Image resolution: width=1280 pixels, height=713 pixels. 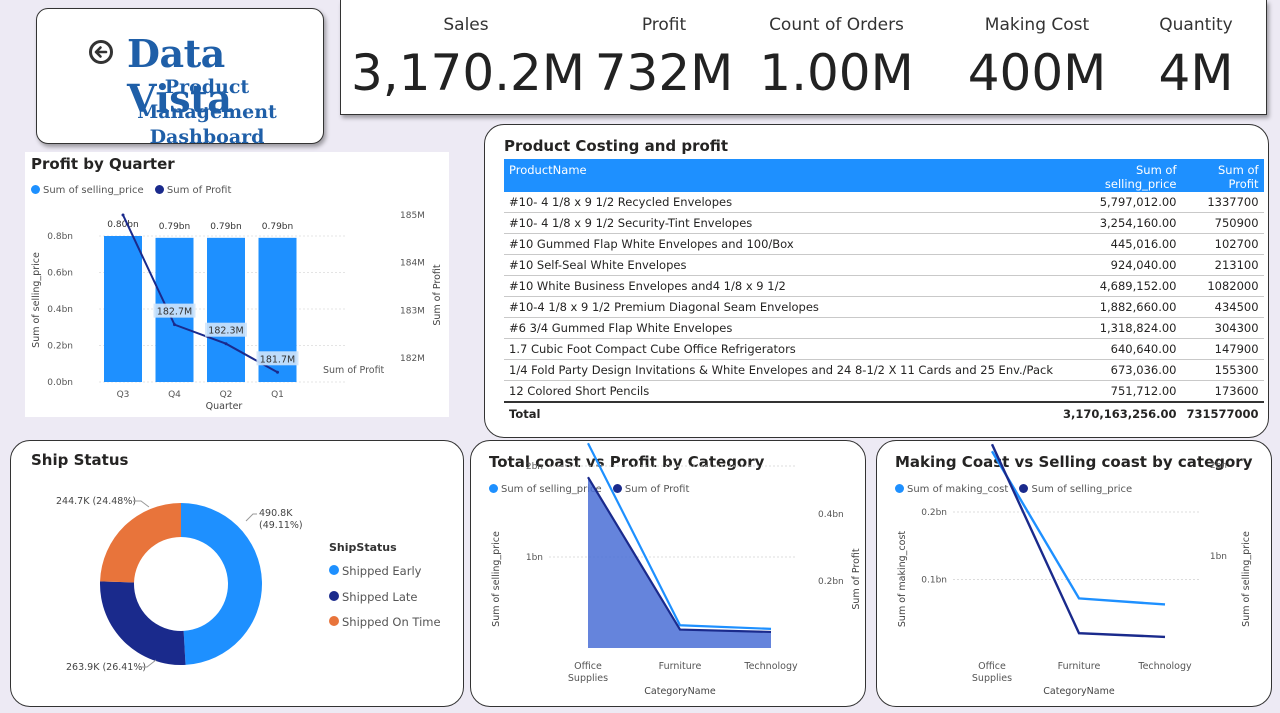 I want to click on title-card: Data Vista Product Management Dashboard, so click(x=180, y=78).